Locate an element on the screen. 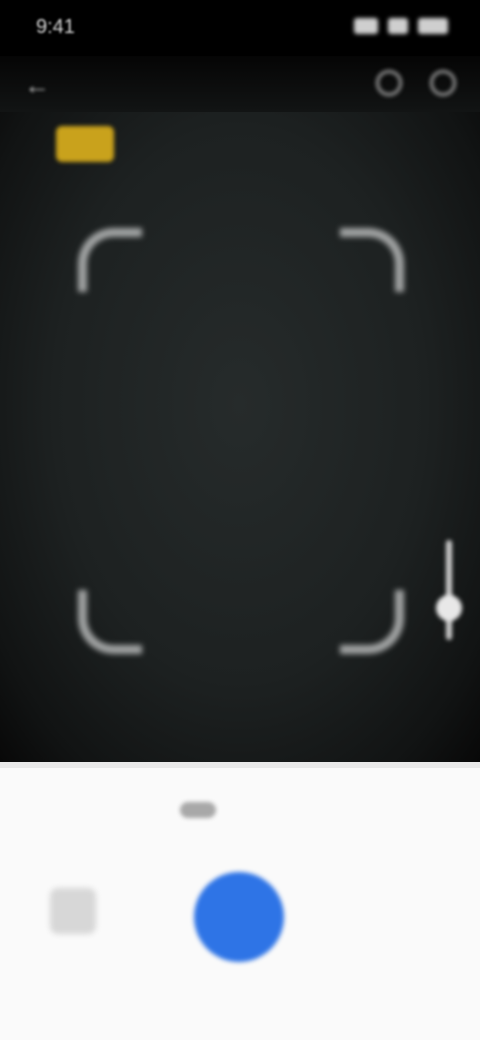  back-icon: ← is located at coordinates (37, 85).